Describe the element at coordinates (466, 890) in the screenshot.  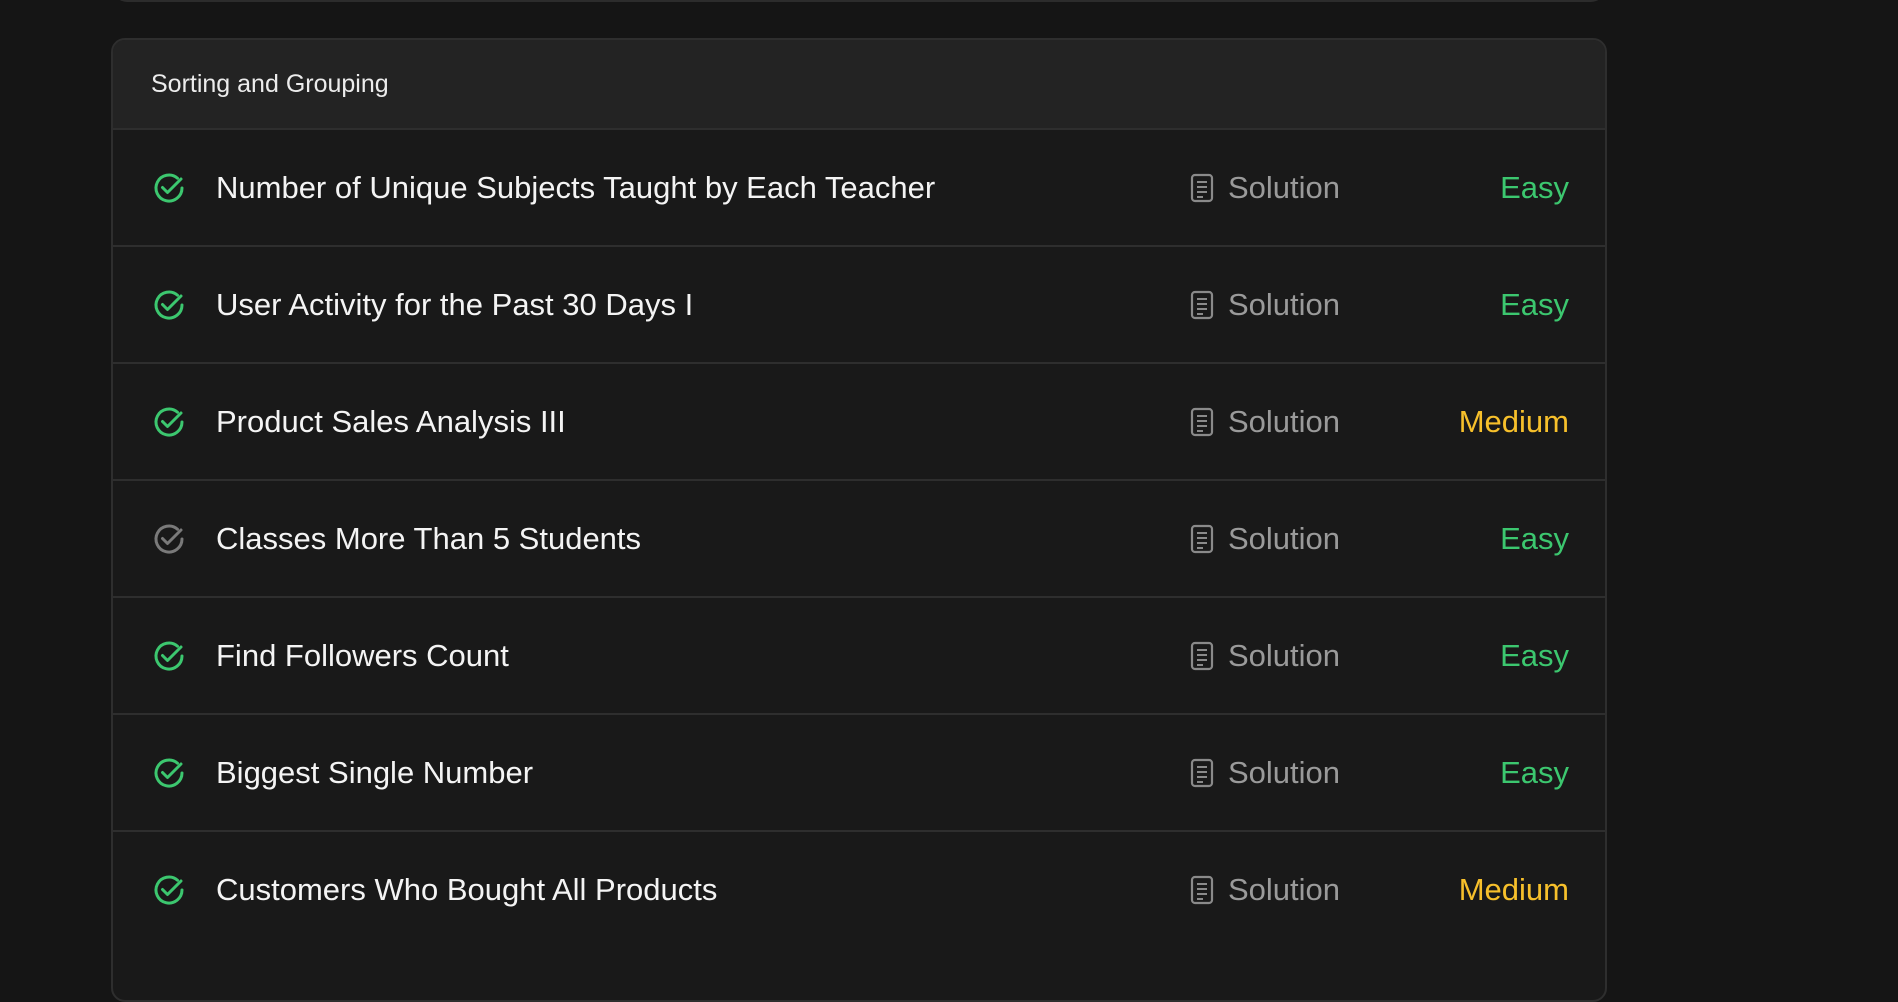
I see `problem-title-link: Customers Who Bought All Products` at that location.